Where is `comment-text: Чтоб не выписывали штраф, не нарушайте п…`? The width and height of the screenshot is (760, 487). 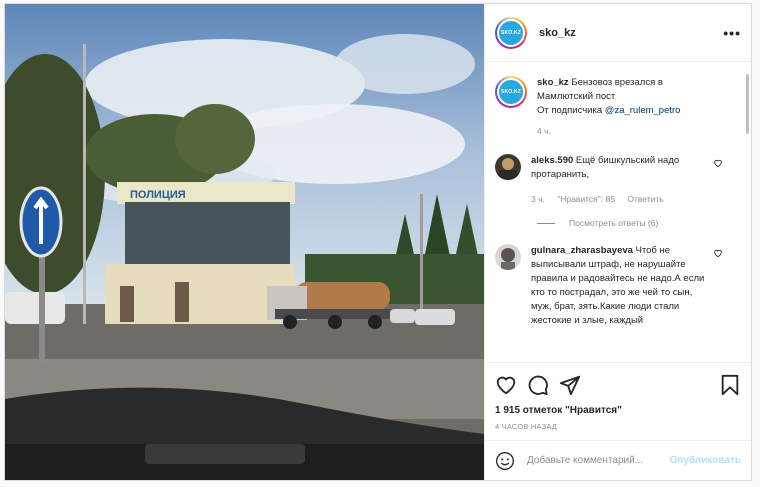 comment-text: Чтоб не выписывали штраф, не нарушайте п… is located at coordinates (618, 285).